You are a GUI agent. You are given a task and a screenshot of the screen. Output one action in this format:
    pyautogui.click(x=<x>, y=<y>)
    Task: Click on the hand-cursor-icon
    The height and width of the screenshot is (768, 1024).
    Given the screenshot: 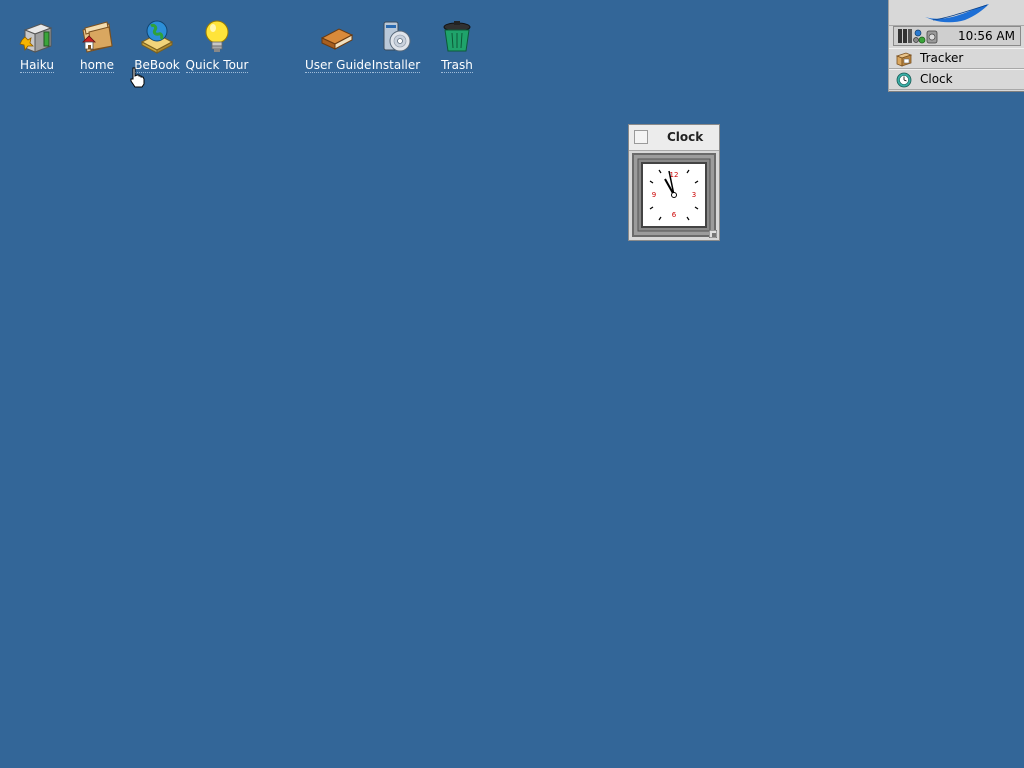 What is the action you would take?
    pyautogui.click(x=137, y=77)
    